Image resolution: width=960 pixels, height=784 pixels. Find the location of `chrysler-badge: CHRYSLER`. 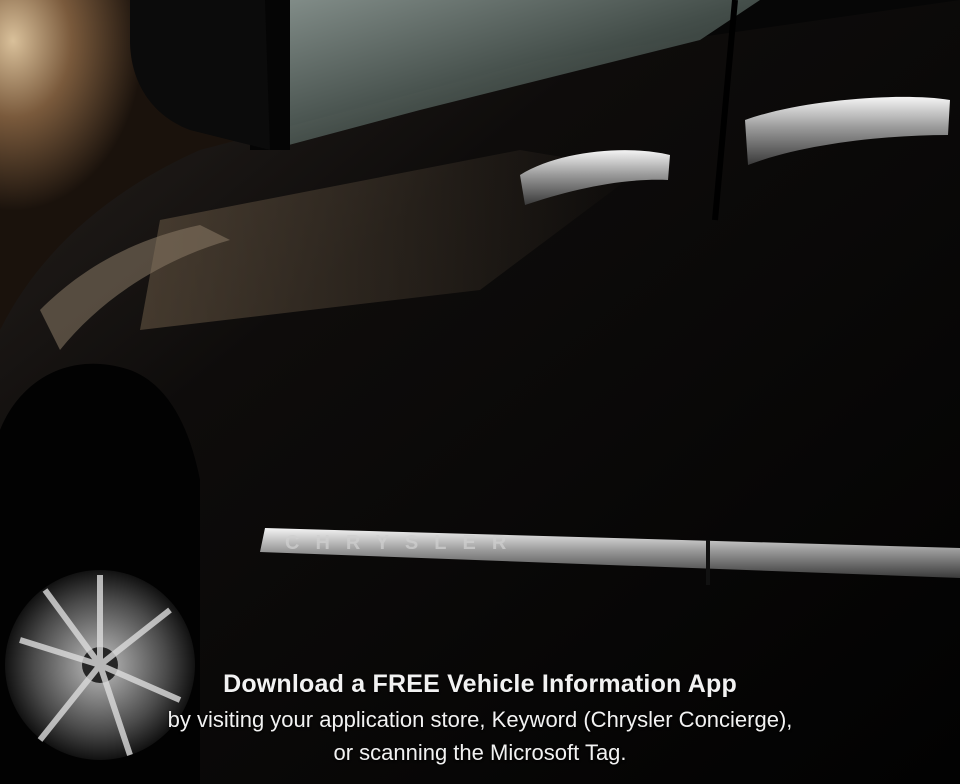

chrysler-badge: CHRYSLER is located at coordinates (403, 543).